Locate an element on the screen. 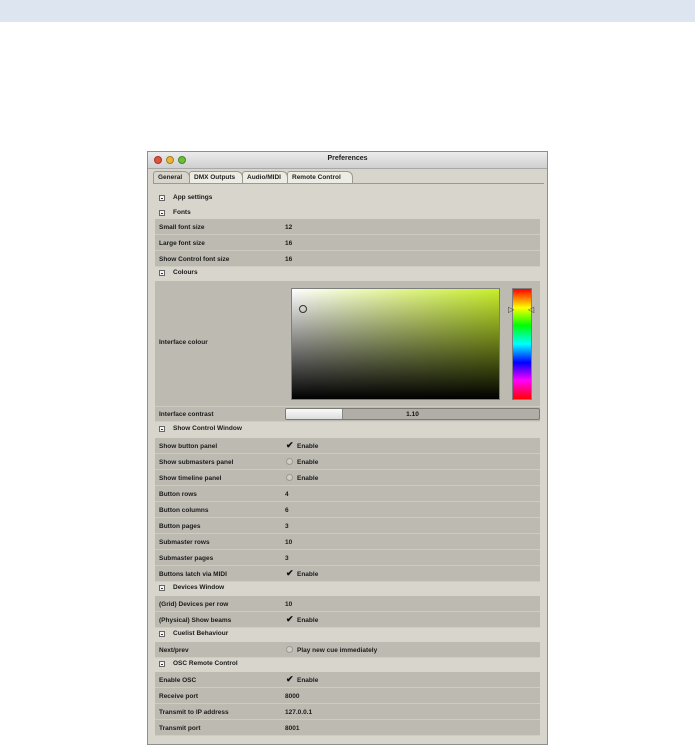 The width and height of the screenshot is (695, 745). row-label: (Physical) Show beams is located at coordinates (195, 620).